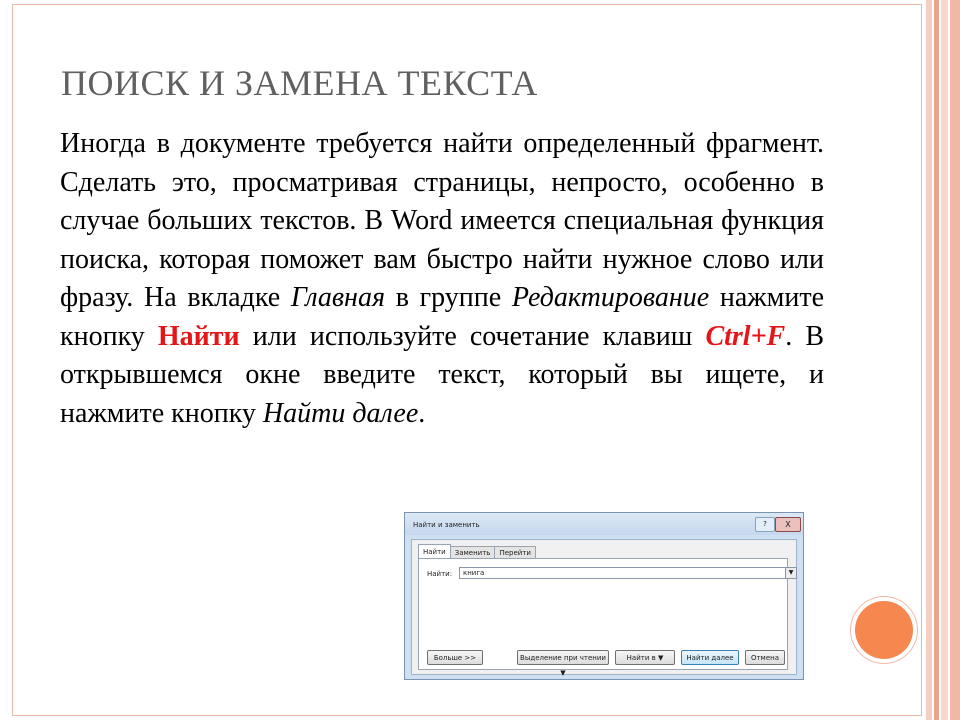 Image resolution: width=960 pixels, height=720 pixels. What do you see at coordinates (440, 574) in the screenshot?
I see `find-label: Найти:` at bounding box center [440, 574].